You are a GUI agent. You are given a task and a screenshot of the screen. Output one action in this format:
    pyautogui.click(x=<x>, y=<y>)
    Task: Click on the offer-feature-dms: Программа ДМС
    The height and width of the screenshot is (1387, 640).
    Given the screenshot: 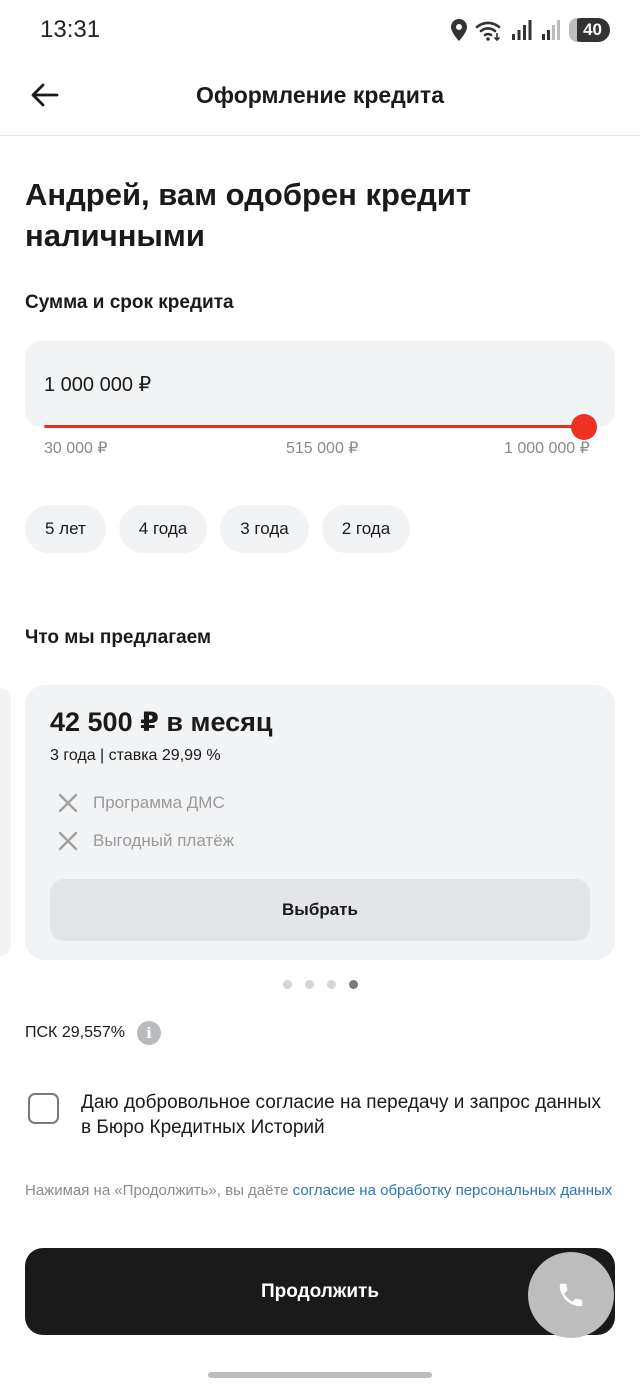 What is the action you would take?
    pyautogui.click(x=141, y=803)
    